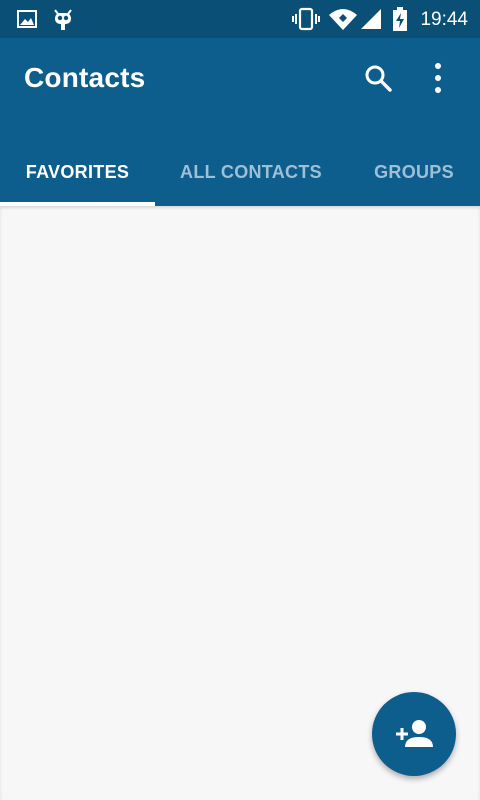  I want to click on battery-charging-icon, so click(400, 19).